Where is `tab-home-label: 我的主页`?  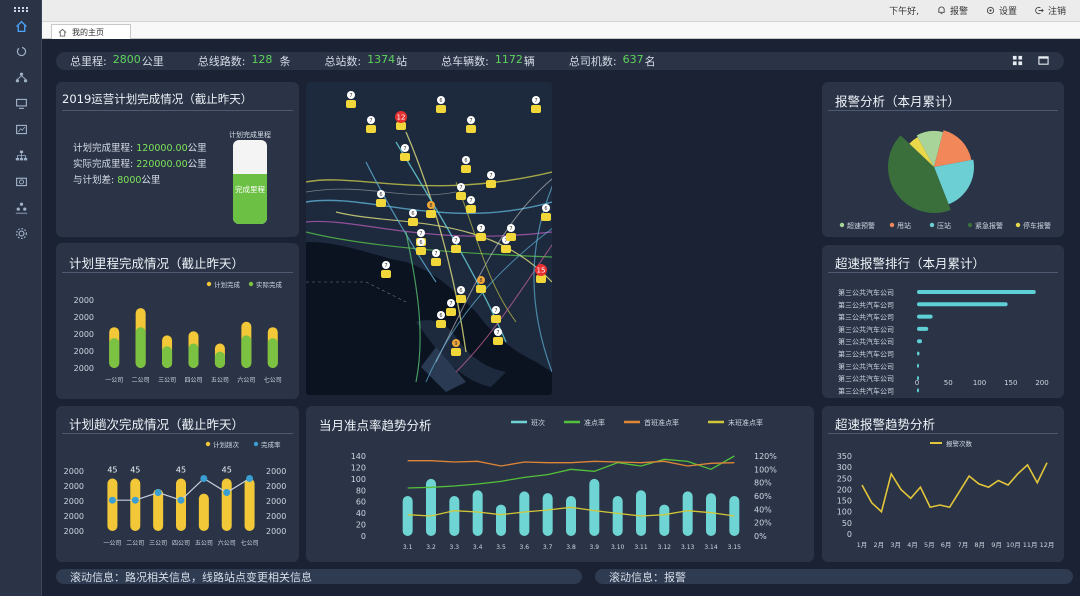 tab-home-label: 我的主页 is located at coordinates (88, 32).